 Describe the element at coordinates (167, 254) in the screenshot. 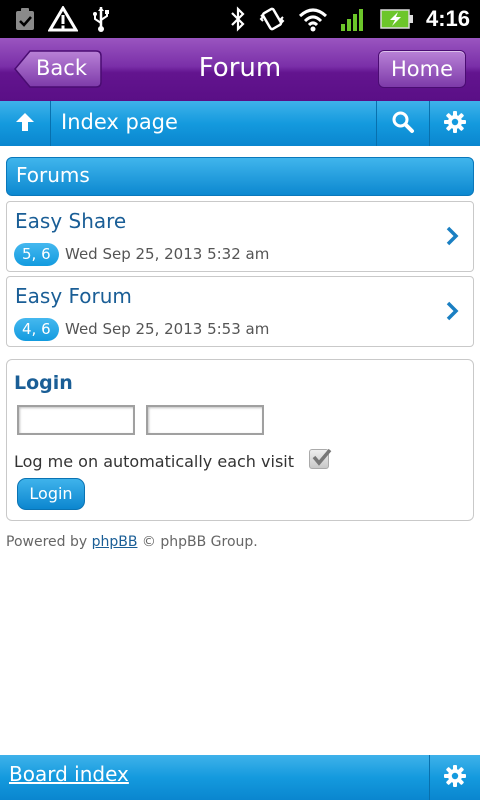

I see `forum-last-post-date: Wed Sep 25, 2013 5:32 am` at that location.